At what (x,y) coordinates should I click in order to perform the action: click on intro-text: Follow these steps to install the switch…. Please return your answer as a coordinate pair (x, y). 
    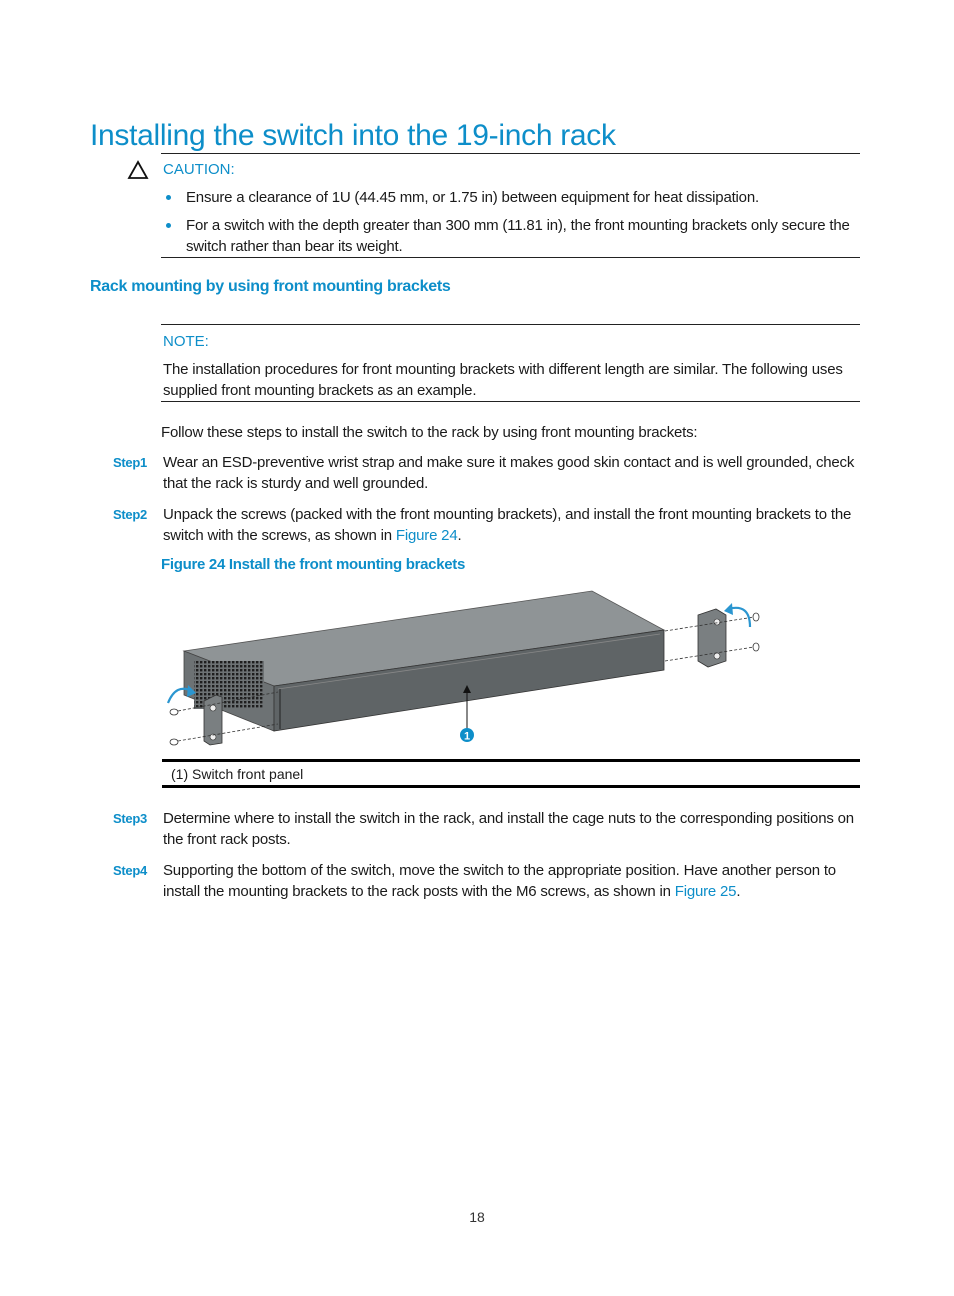
    Looking at the image, I should click on (429, 432).